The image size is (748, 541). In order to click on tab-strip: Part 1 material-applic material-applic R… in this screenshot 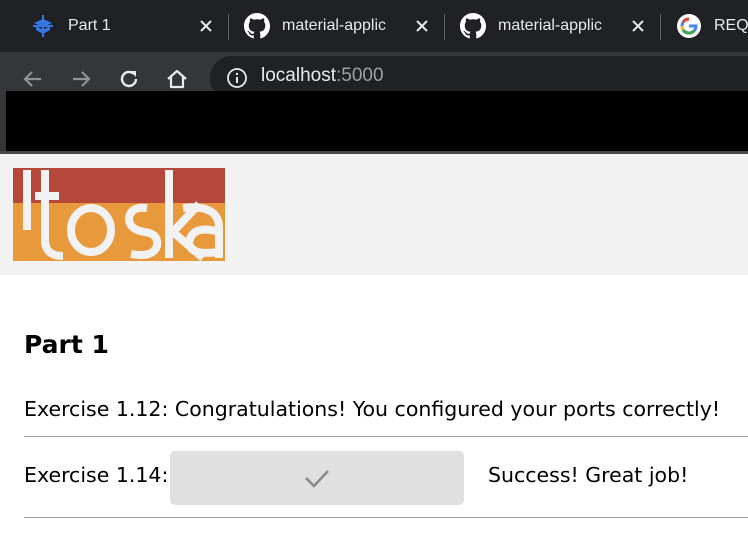, I will do `click(374, 26)`.